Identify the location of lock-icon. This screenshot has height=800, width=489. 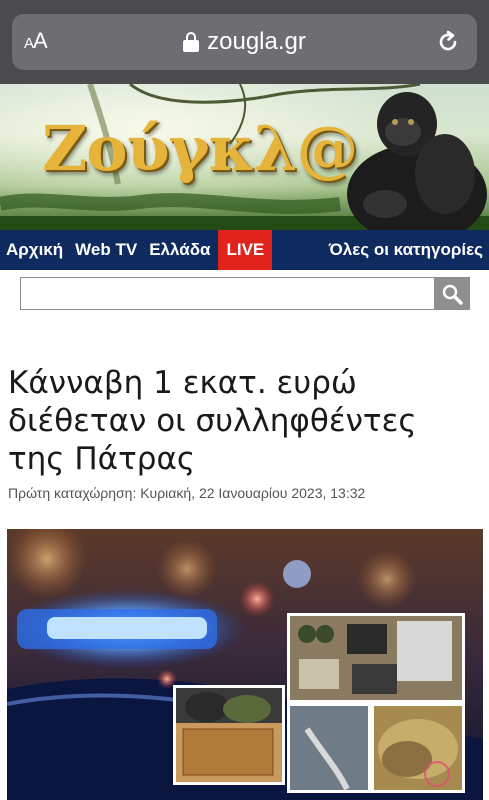
(191, 42).